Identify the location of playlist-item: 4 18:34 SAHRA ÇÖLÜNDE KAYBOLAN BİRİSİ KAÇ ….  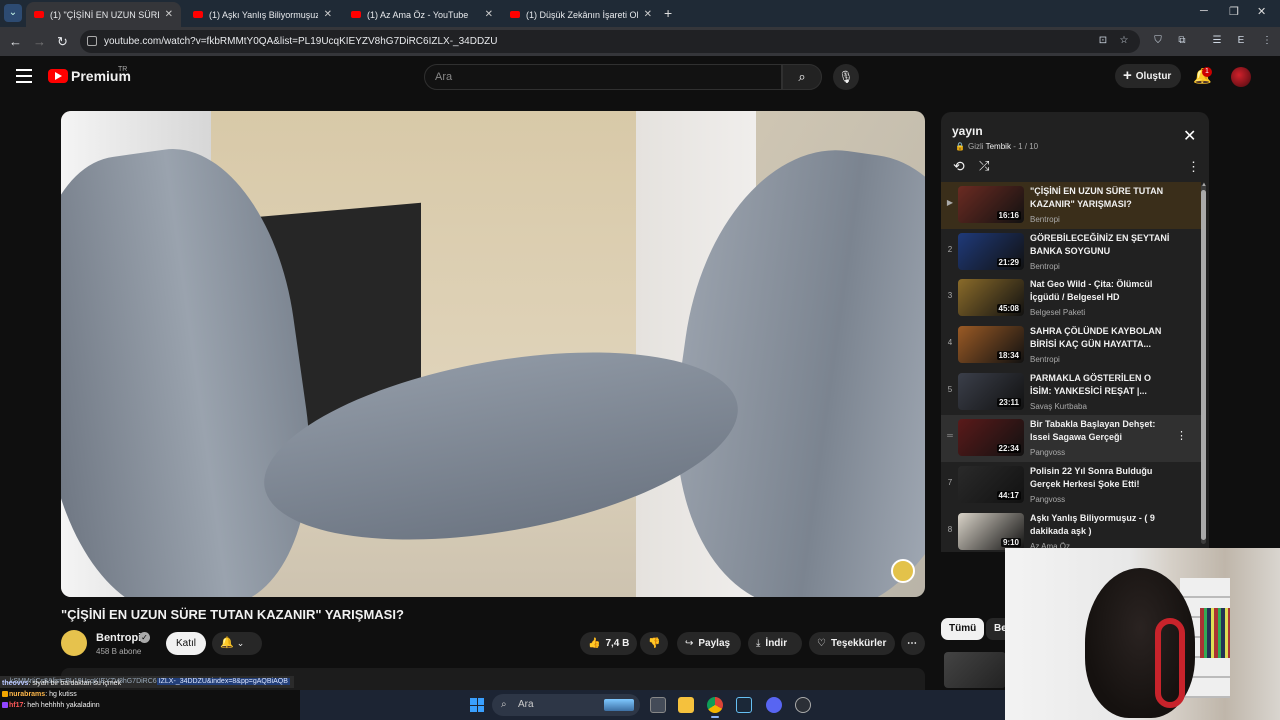
(1071, 345).